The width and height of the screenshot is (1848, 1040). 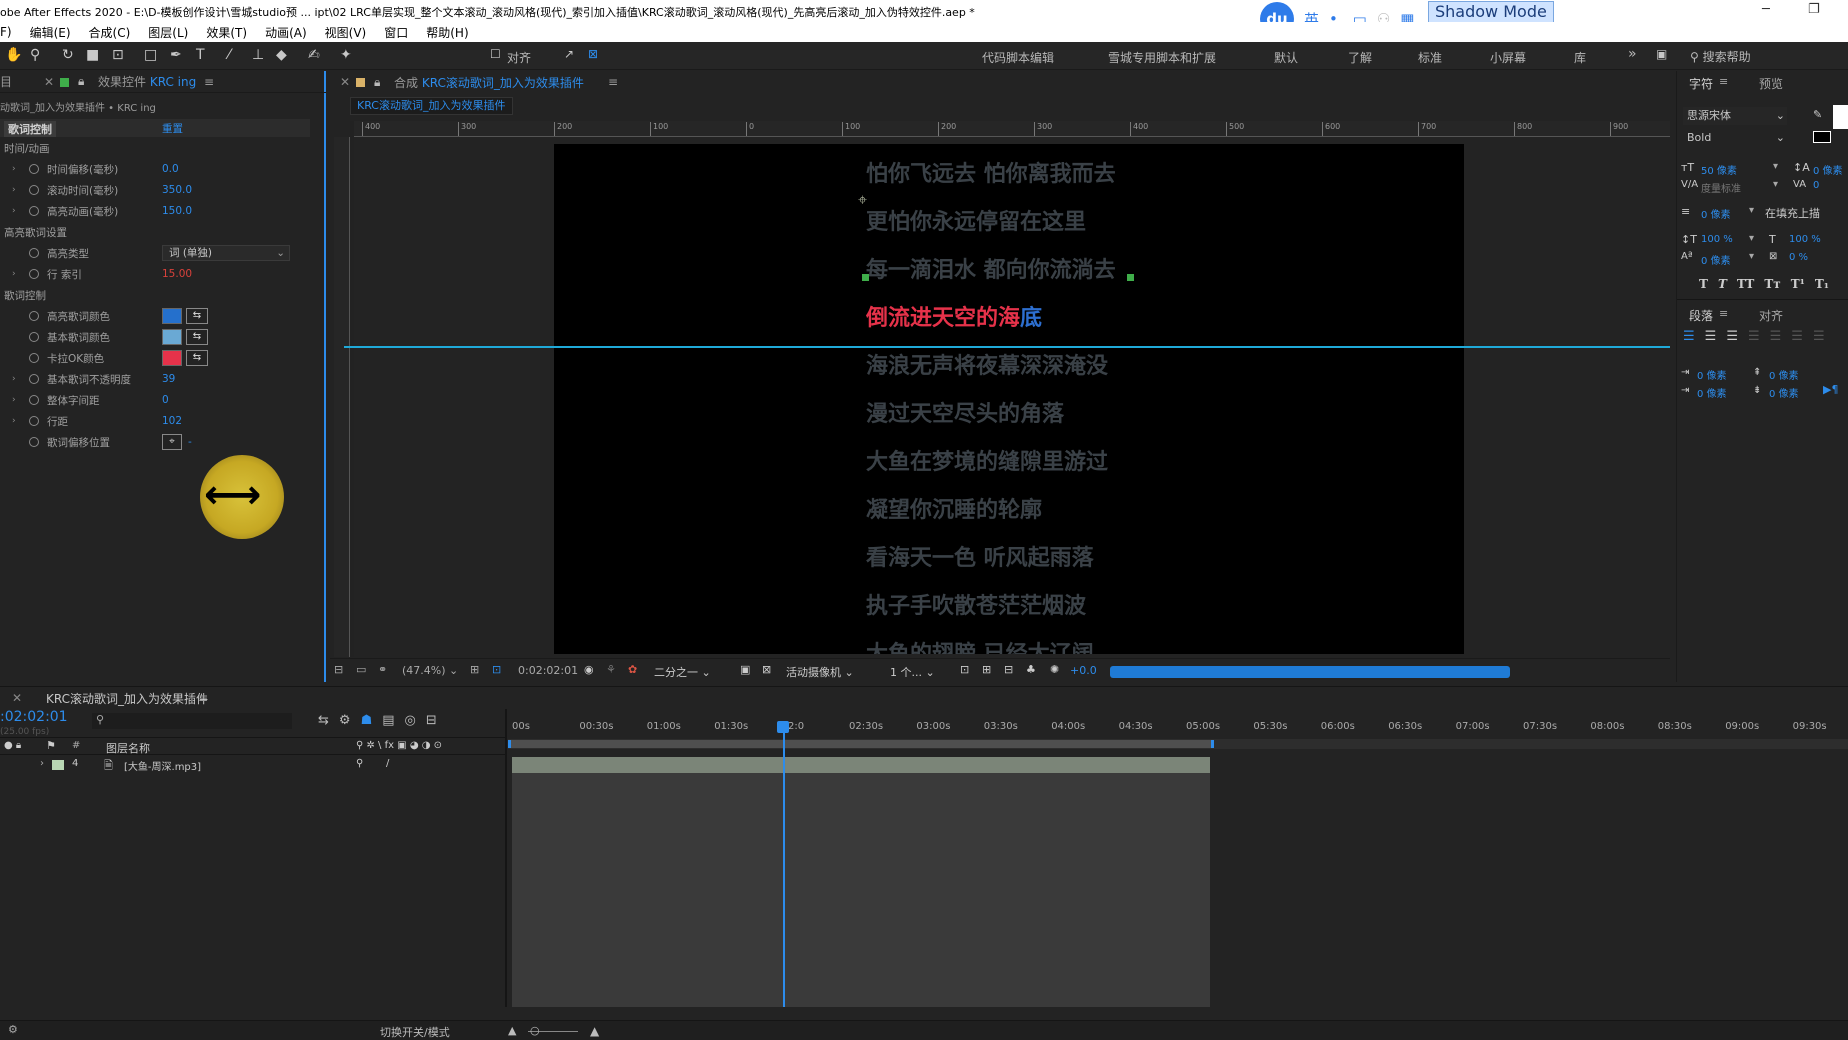 What do you see at coordinates (361, 669) in the screenshot?
I see `monitor-icon: ▭` at bounding box center [361, 669].